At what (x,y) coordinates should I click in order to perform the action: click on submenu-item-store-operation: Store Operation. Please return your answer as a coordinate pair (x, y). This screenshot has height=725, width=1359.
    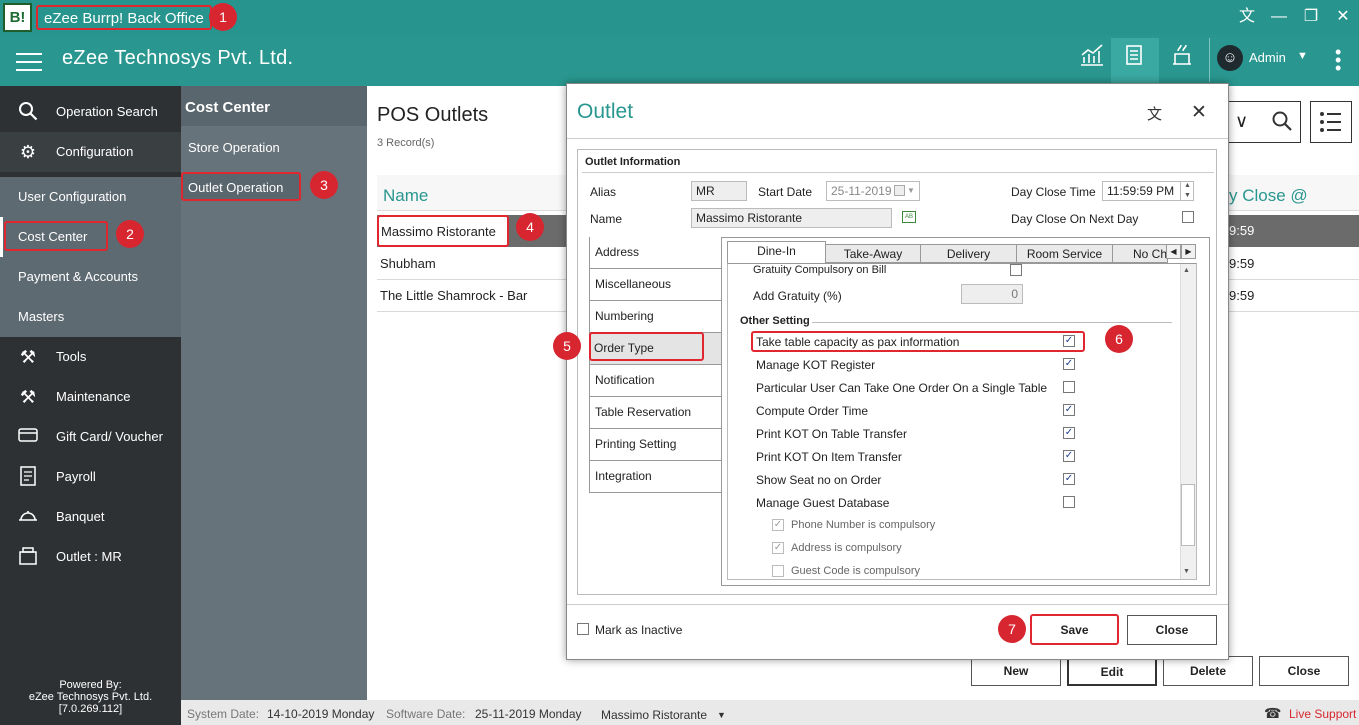
    Looking at the image, I should click on (234, 147).